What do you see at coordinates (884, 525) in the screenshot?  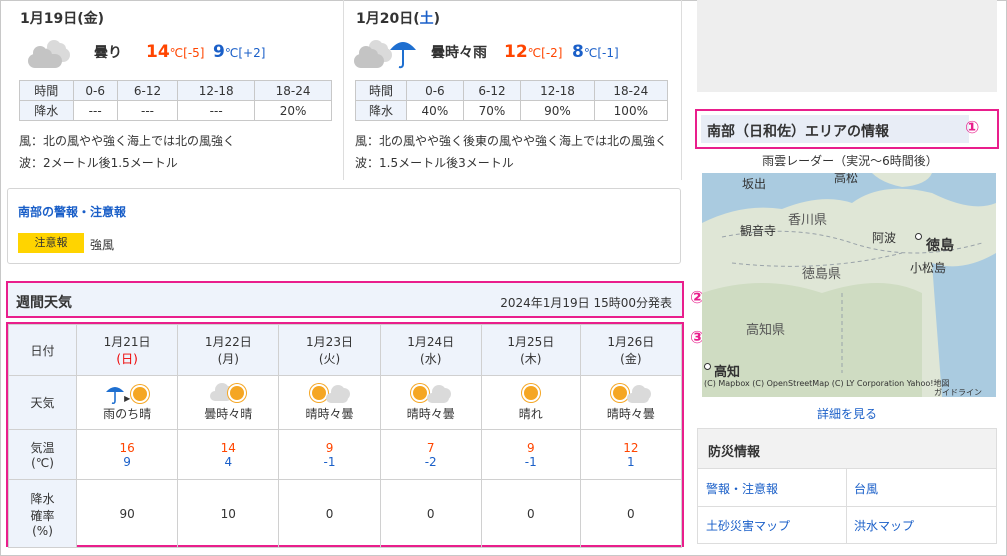 I see `link-flood-map: 洪水マップ` at bounding box center [884, 525].